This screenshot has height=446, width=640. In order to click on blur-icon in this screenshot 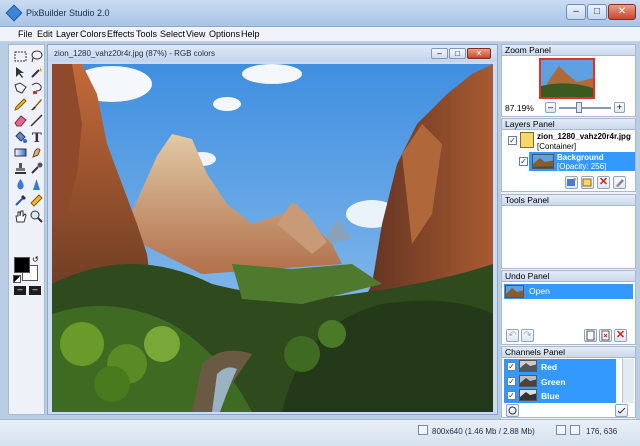, I will do `click(20, 184)`.